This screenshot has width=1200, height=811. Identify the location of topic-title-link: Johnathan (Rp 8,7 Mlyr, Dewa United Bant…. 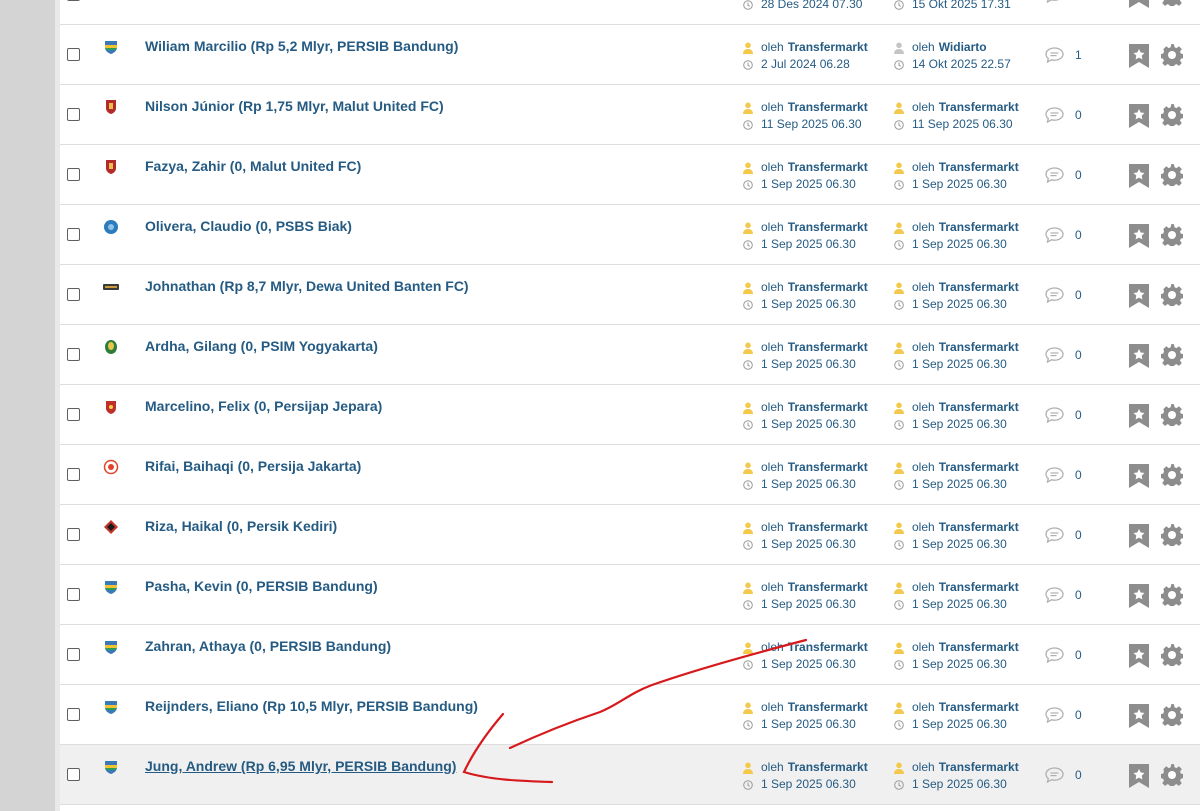
(307, 286).